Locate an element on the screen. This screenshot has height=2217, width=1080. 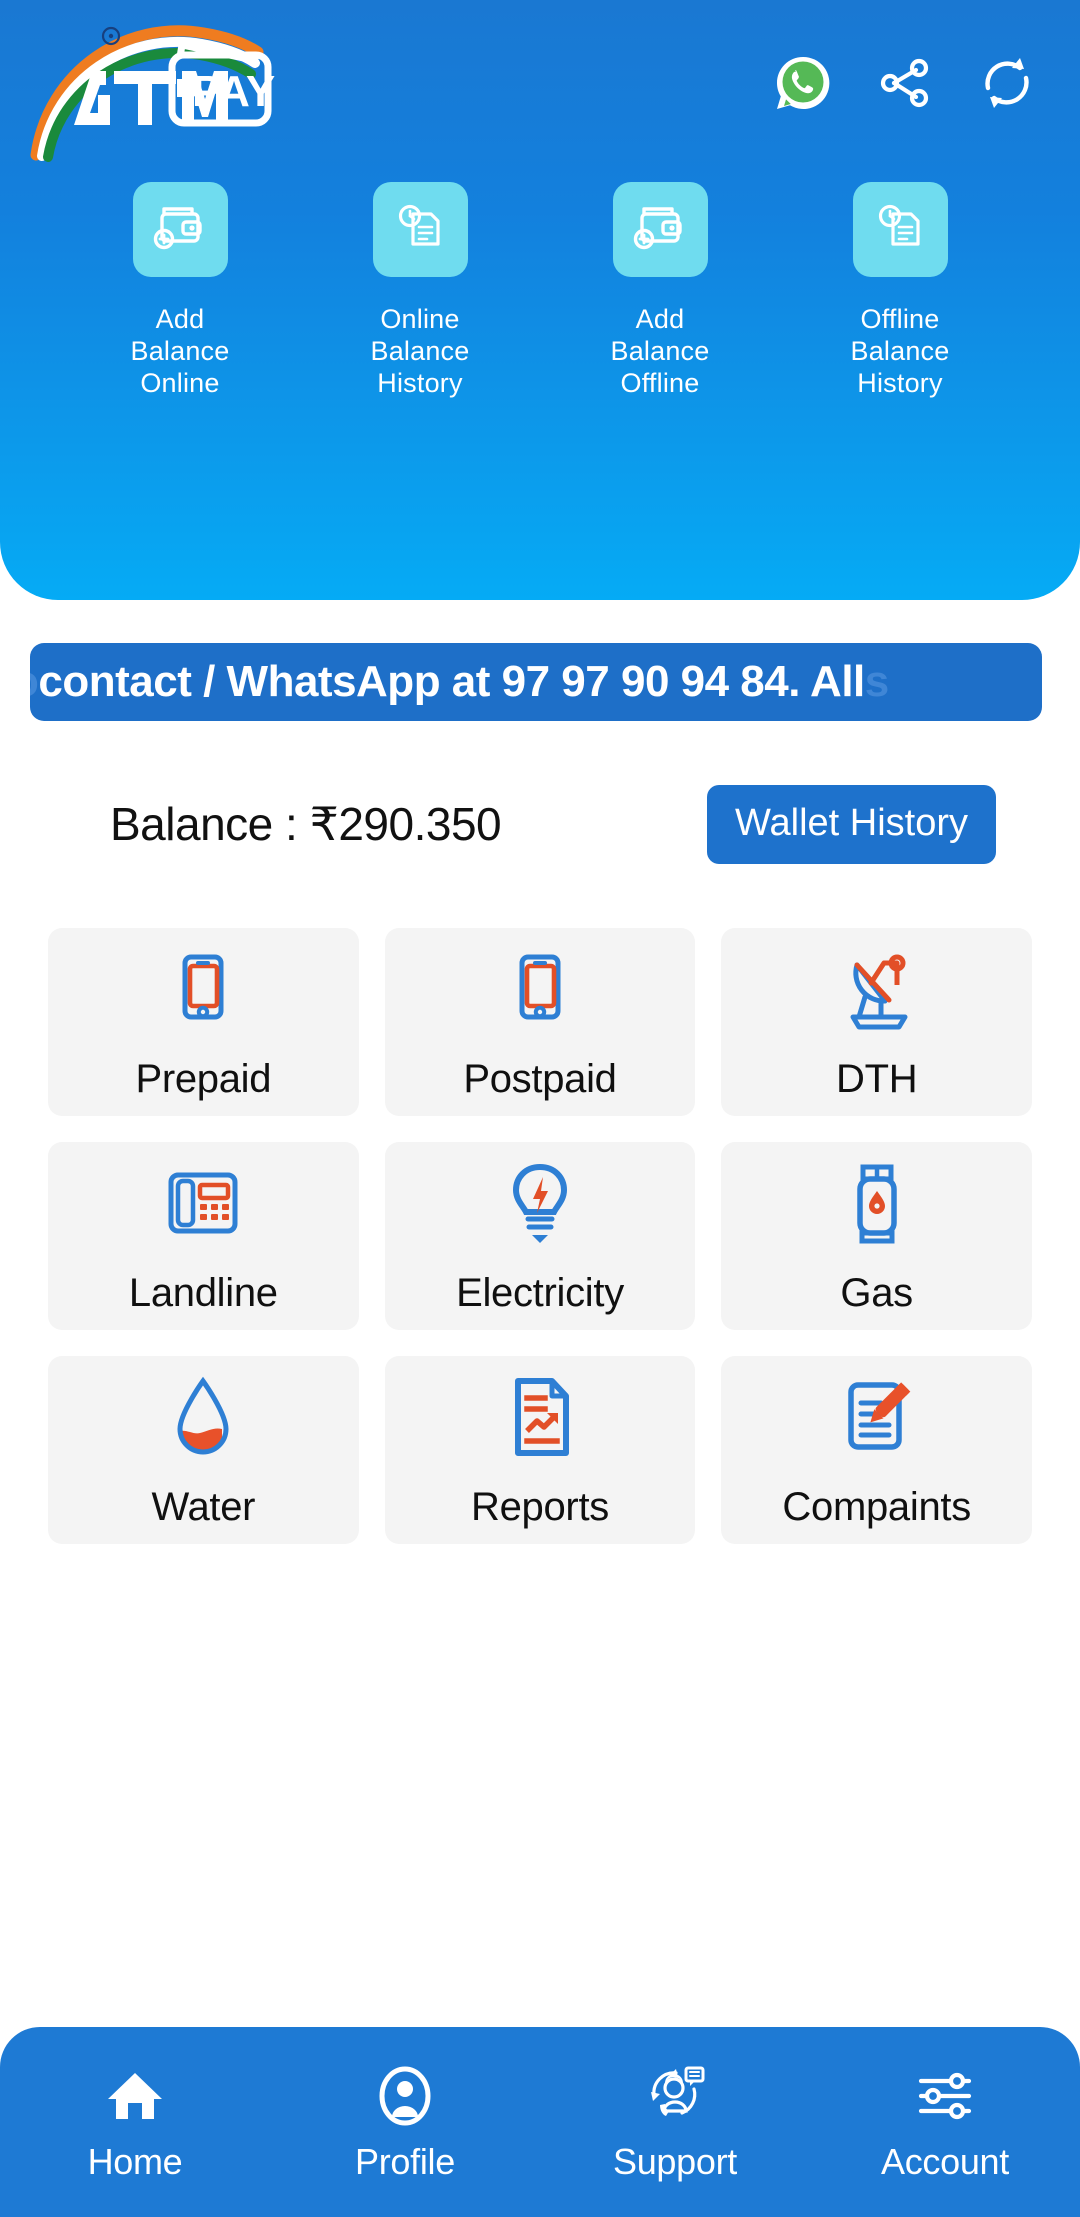
nav-item-home: Home is located at coordinates (135, 2118).